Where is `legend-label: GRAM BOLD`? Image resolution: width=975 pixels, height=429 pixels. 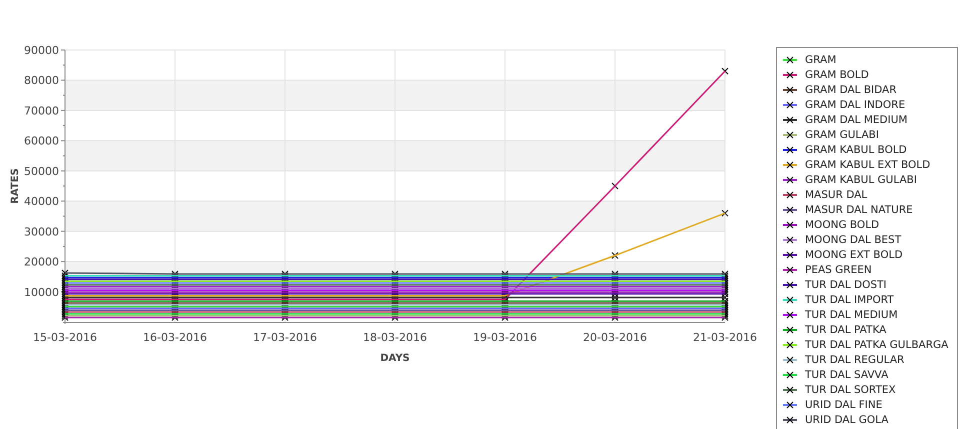 legend-label: GRAM BOLD is located at coordinates (837, 74).